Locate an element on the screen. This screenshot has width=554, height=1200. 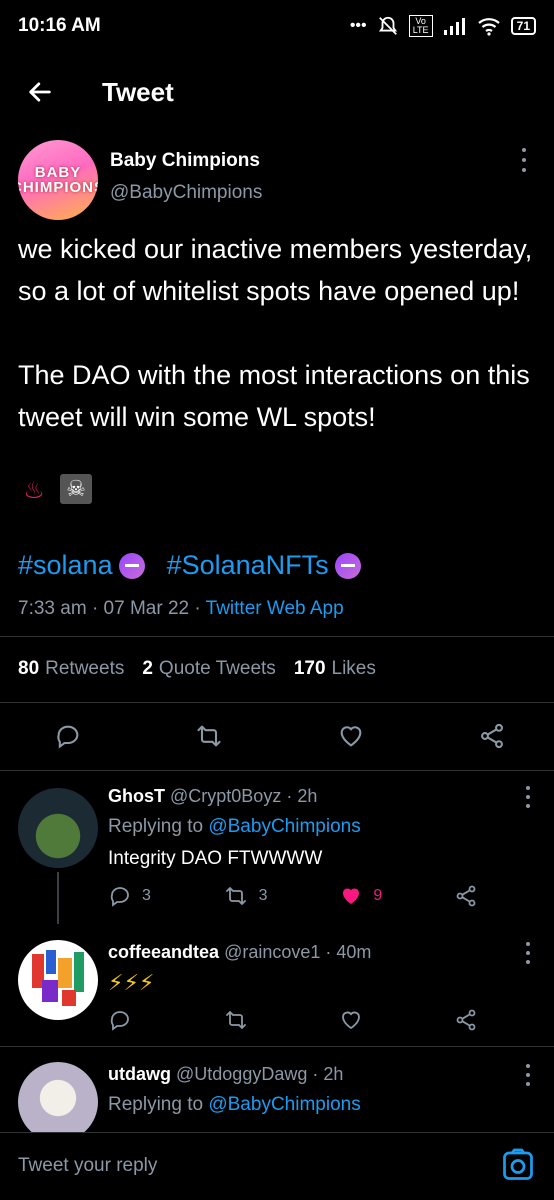
cell-signal-icon is located at coordinates (455, 26).